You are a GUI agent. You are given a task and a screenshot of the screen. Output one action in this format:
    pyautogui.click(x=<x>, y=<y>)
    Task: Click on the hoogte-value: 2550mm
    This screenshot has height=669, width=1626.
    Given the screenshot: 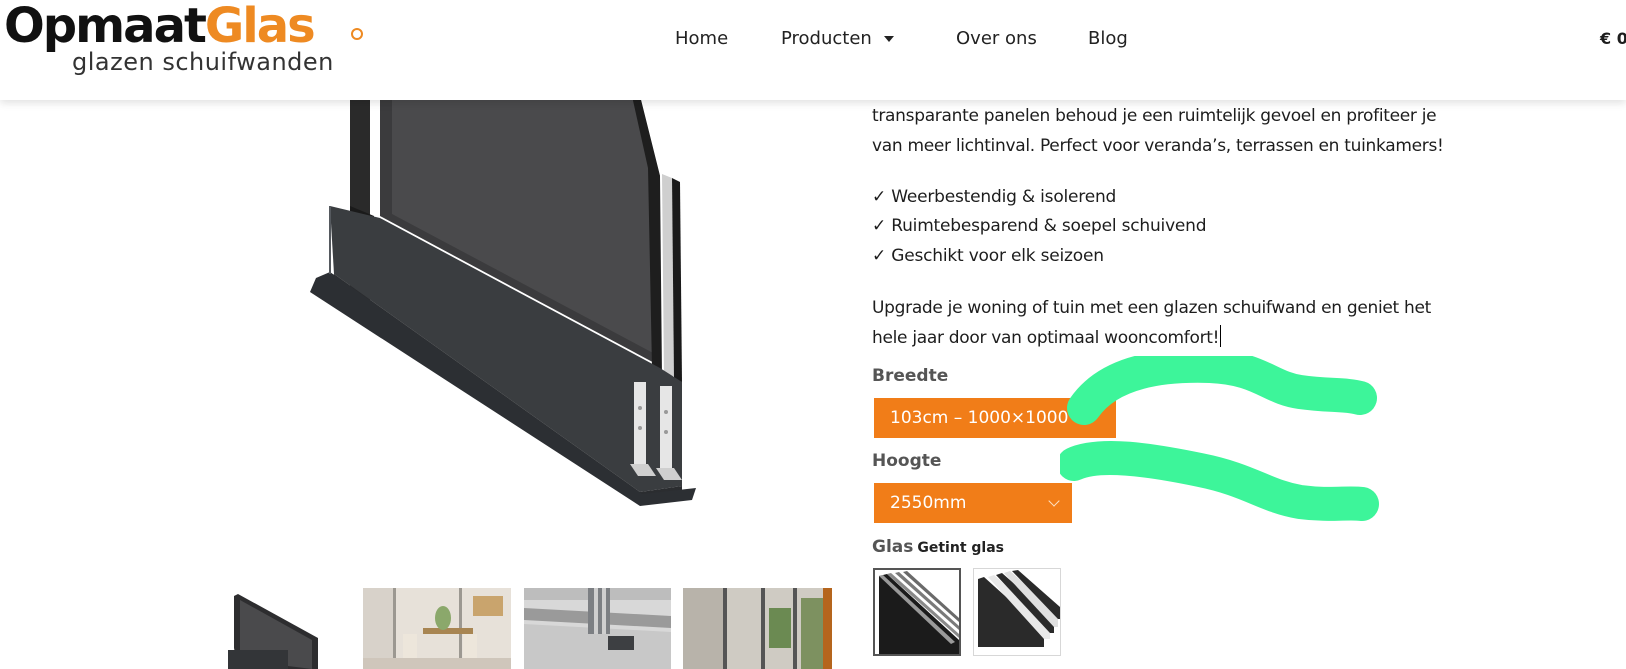 What is the action you would take?
    pyautogui.click(x=928, y=503)
    